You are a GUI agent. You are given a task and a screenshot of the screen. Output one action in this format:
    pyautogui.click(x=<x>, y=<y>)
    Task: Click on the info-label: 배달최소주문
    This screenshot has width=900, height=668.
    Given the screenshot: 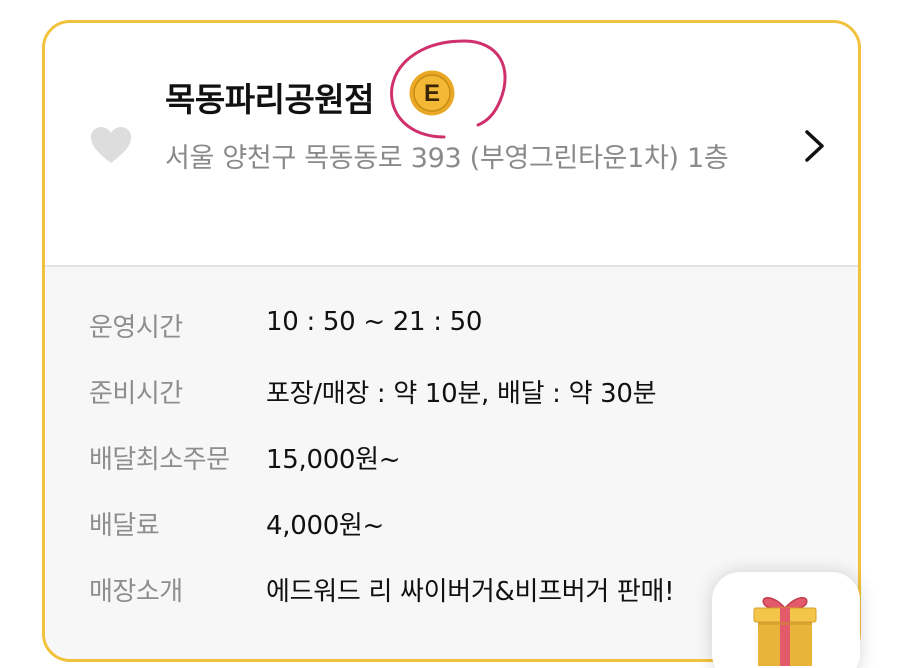 What is the action you would take?
    pyautogui.click(x=159, y=460)
    